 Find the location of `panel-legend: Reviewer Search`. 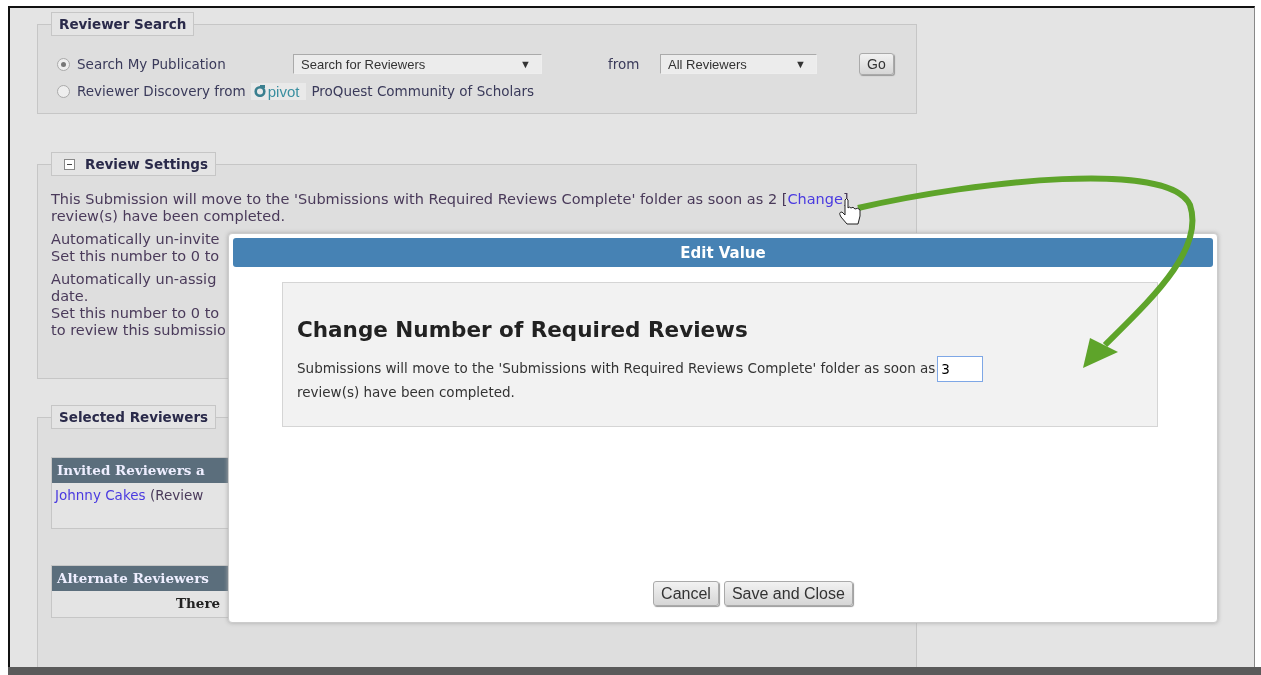

panel-legend: Reviewer Search is located at coordinates (123, 24).